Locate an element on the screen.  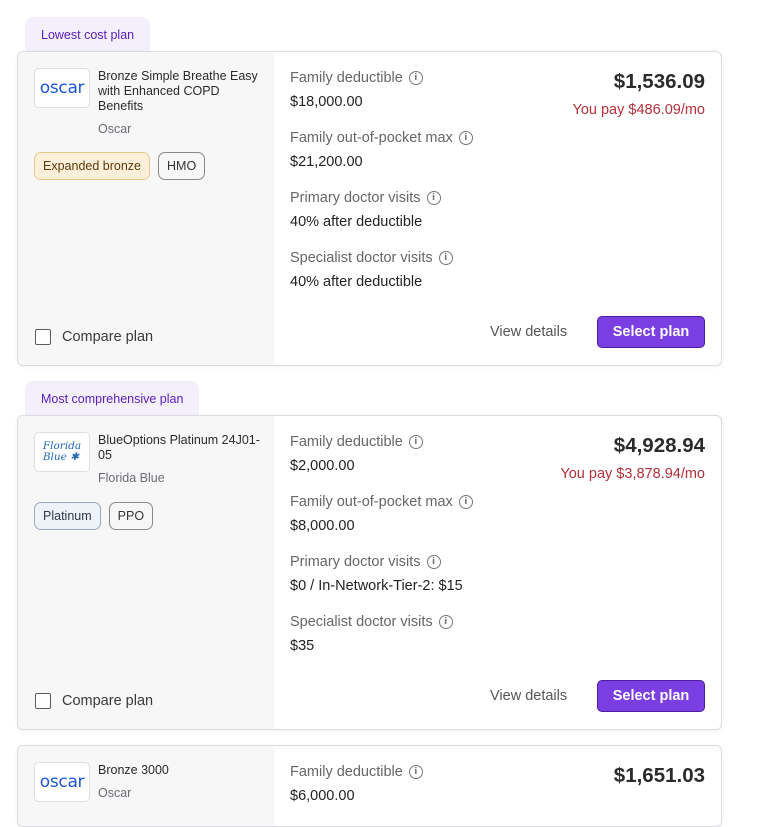
carrier-logo: Florida Blue ✱ is located at coordinates (62, 452).